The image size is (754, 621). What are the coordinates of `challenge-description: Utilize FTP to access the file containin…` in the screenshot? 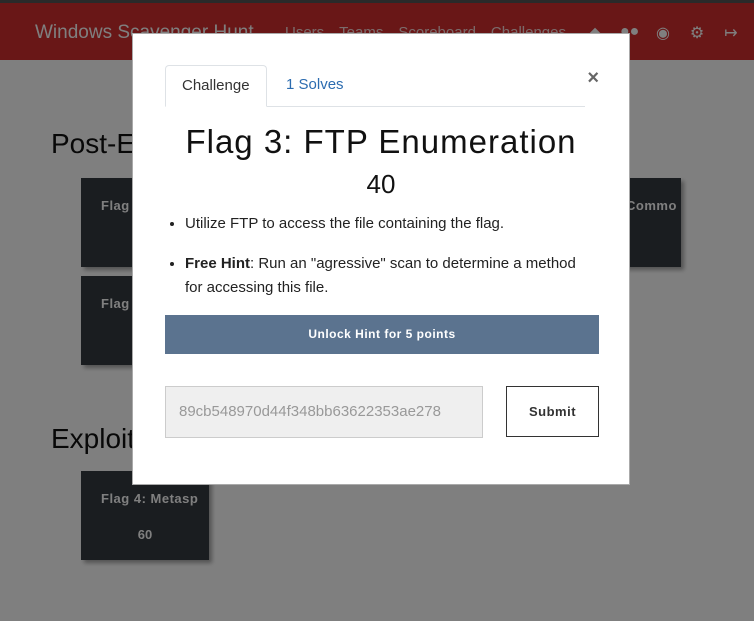 It's located at (385, 264).